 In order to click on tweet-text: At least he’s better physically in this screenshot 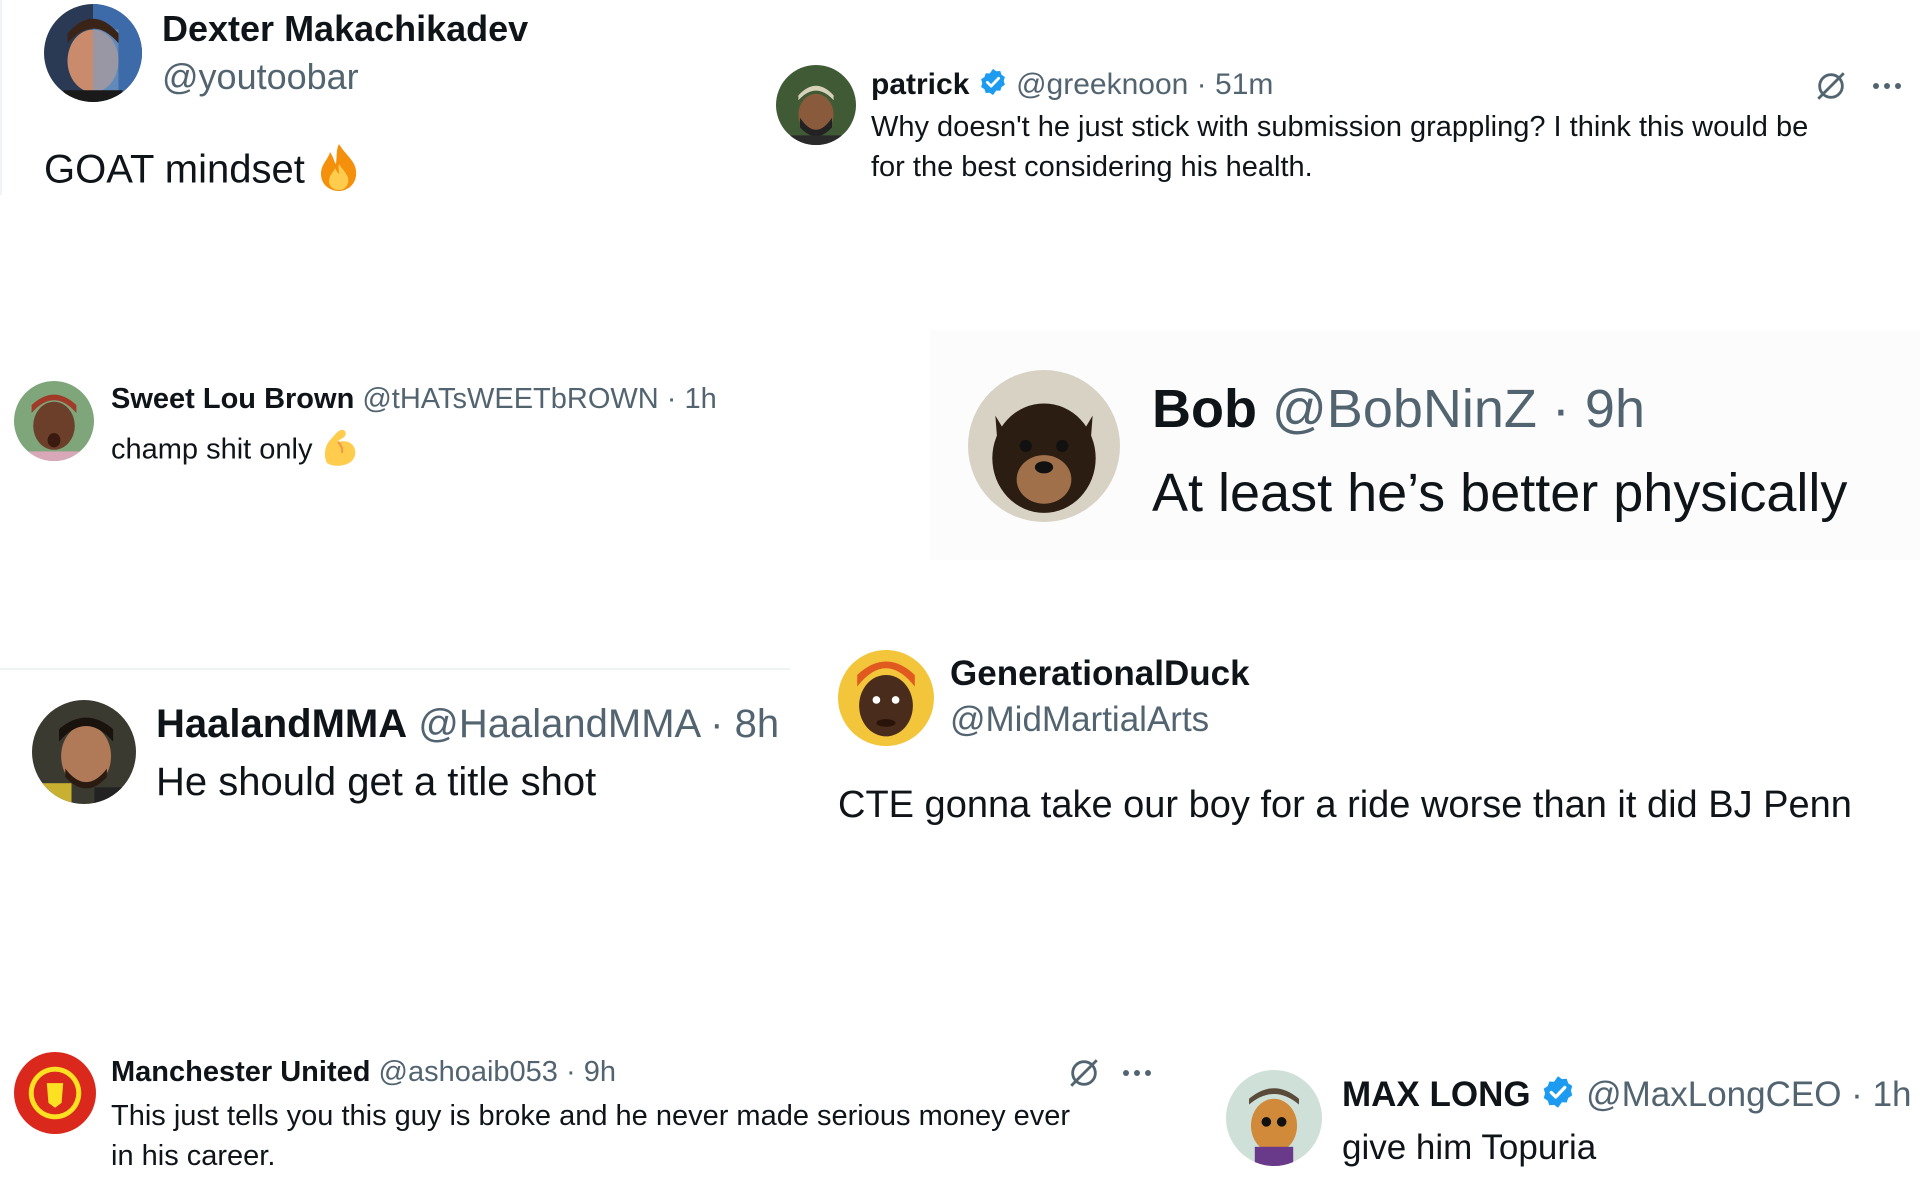, I will do `click(1500, 493)`.